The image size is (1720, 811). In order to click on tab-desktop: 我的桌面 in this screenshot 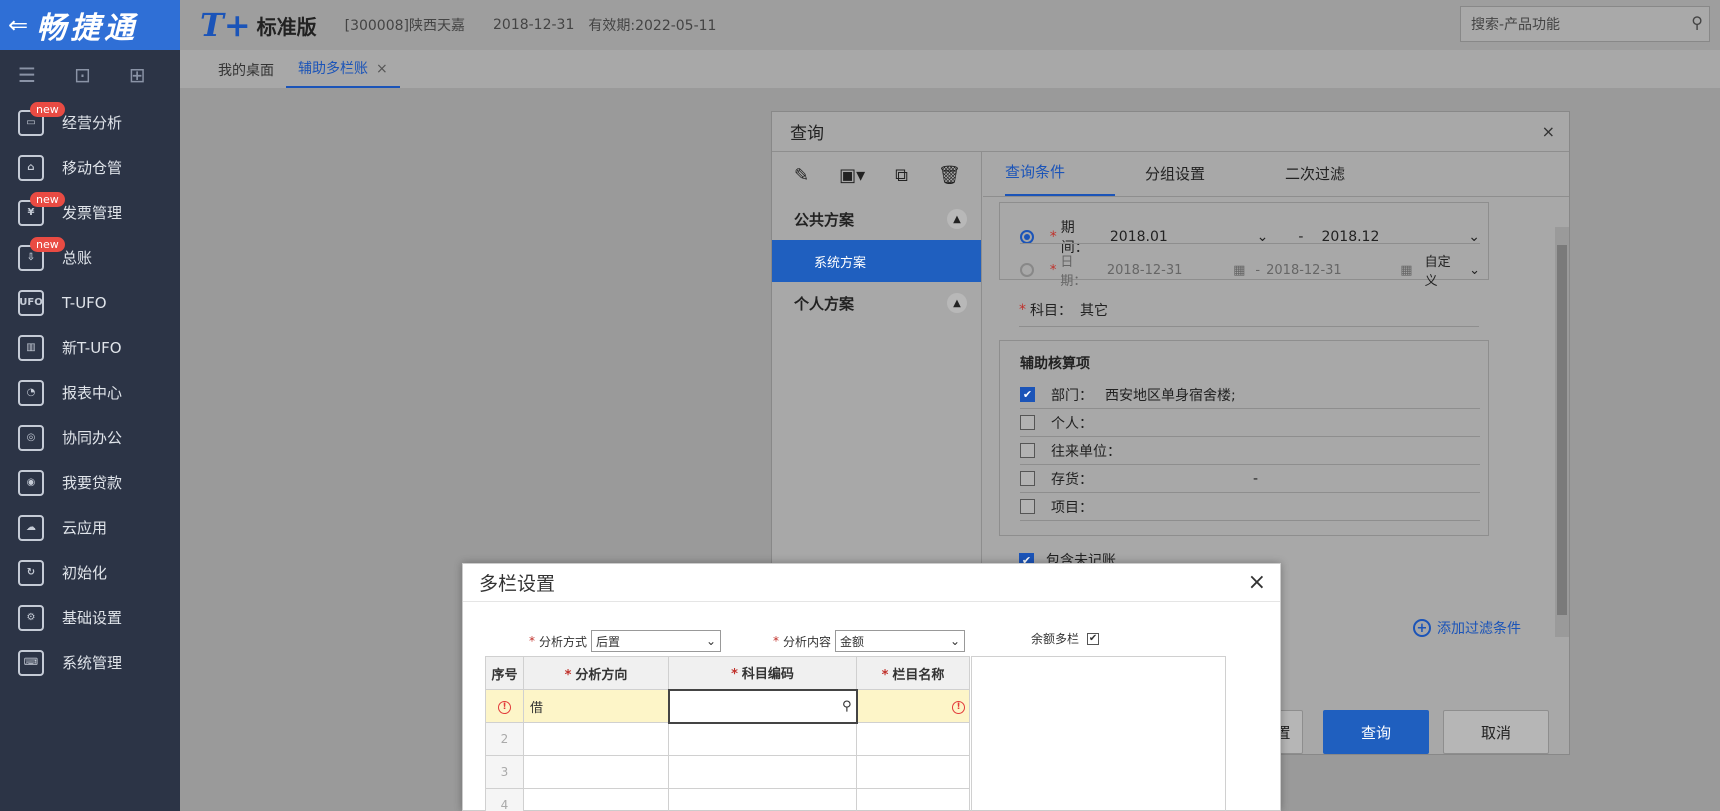, I will do `click(246, 74)`.